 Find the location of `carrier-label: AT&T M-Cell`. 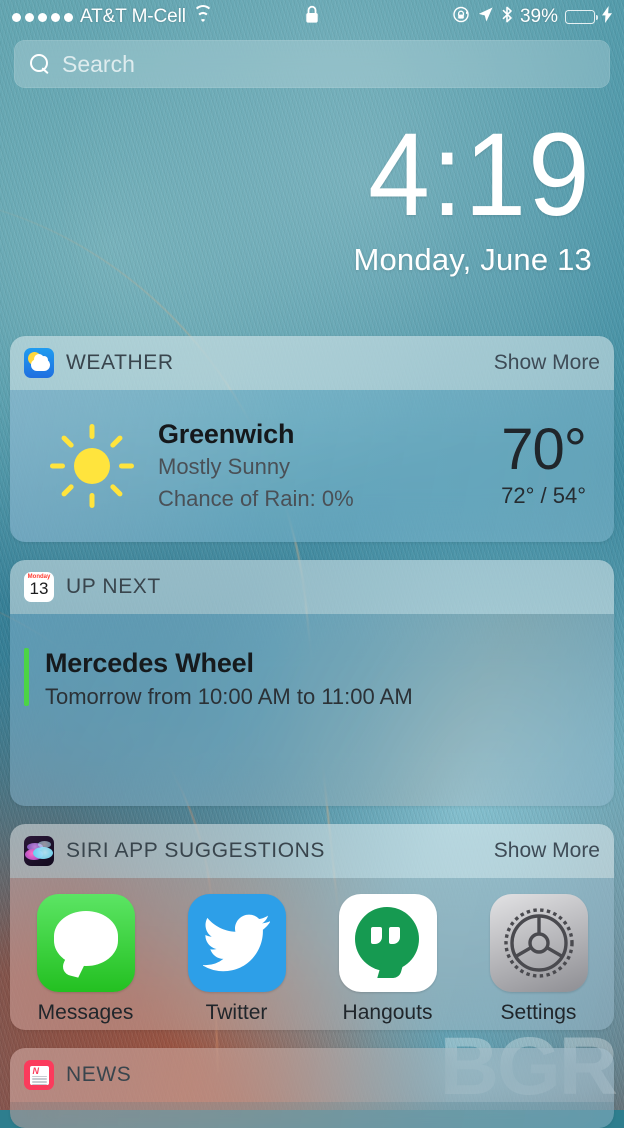

carrier-label: AT&T M-Cell is located at coordinates (133, 16).